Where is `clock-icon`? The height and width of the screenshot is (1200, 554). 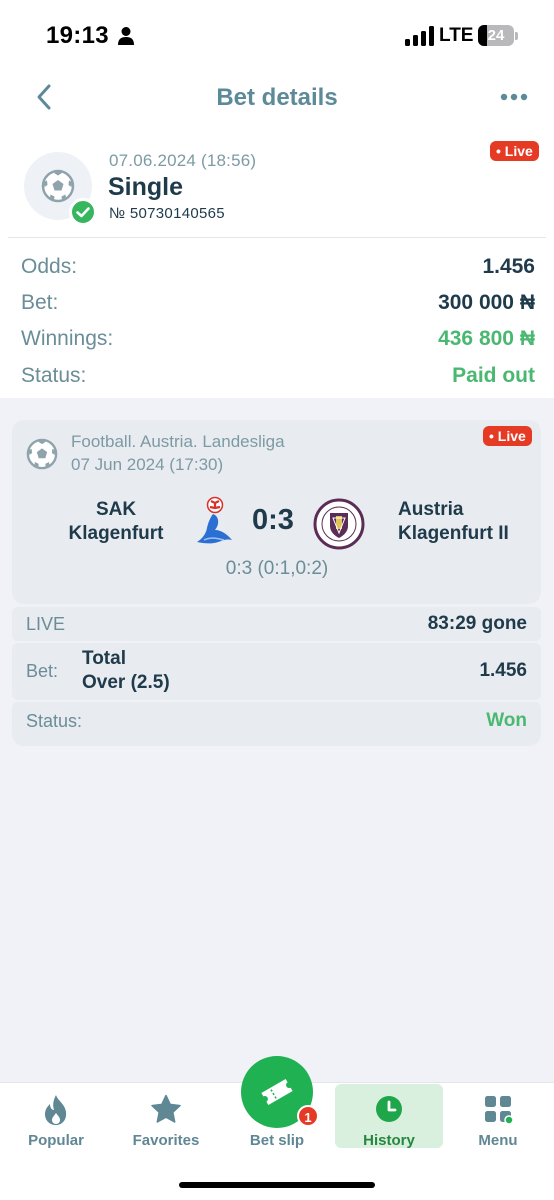
clock-icon is located at coordinates (389, 1109).